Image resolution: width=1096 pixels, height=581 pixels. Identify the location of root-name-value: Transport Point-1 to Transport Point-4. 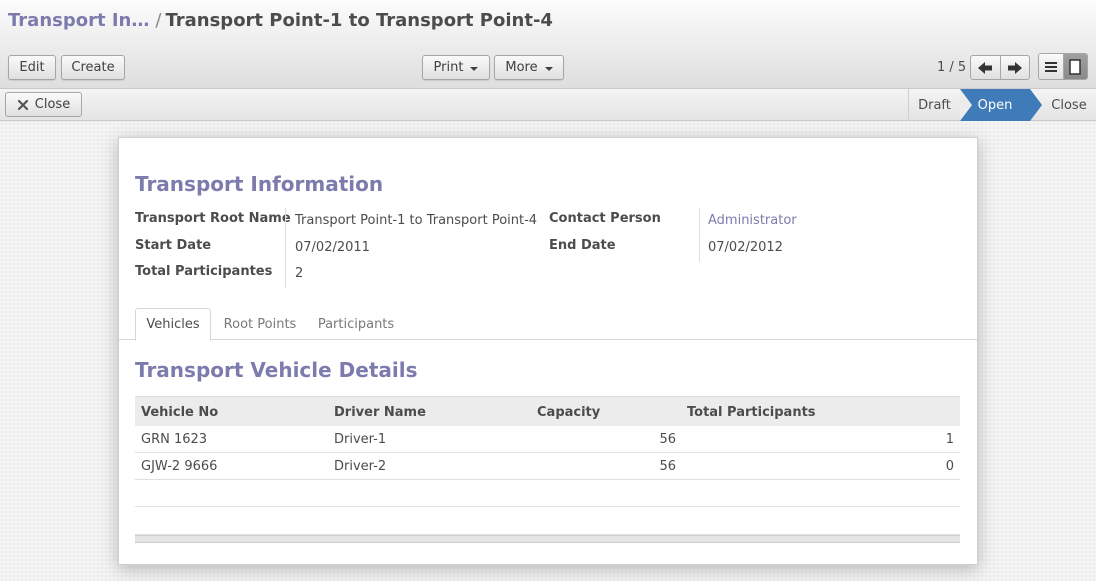
(416, 220).